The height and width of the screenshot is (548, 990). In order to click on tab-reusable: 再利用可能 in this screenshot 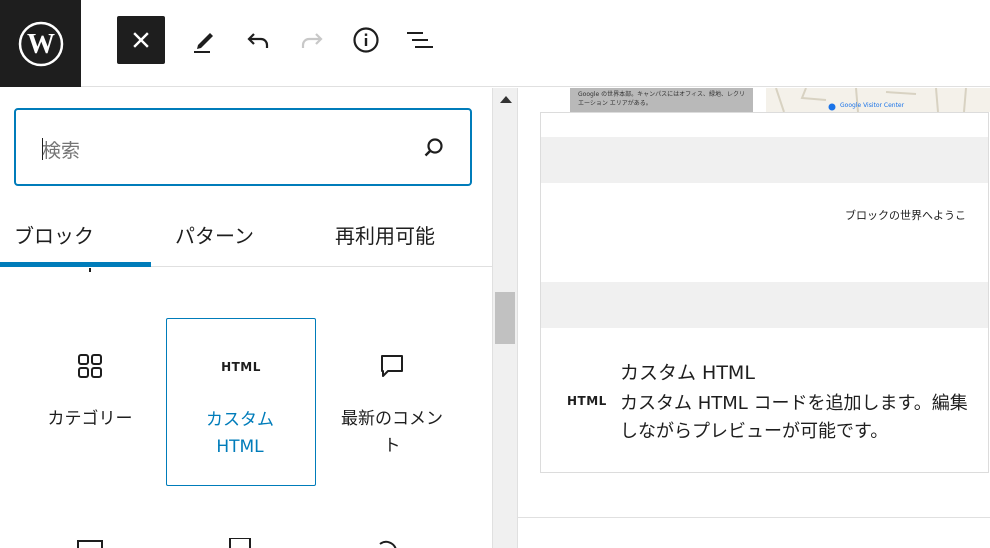, I will do `click(385, 236)`.